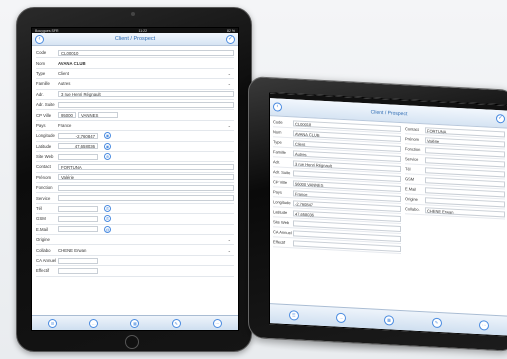 The image size is (507, 359). I want to click on bottom-tab-bar: ☰ … ▦ ✎ ⋯, so click(135, 322).